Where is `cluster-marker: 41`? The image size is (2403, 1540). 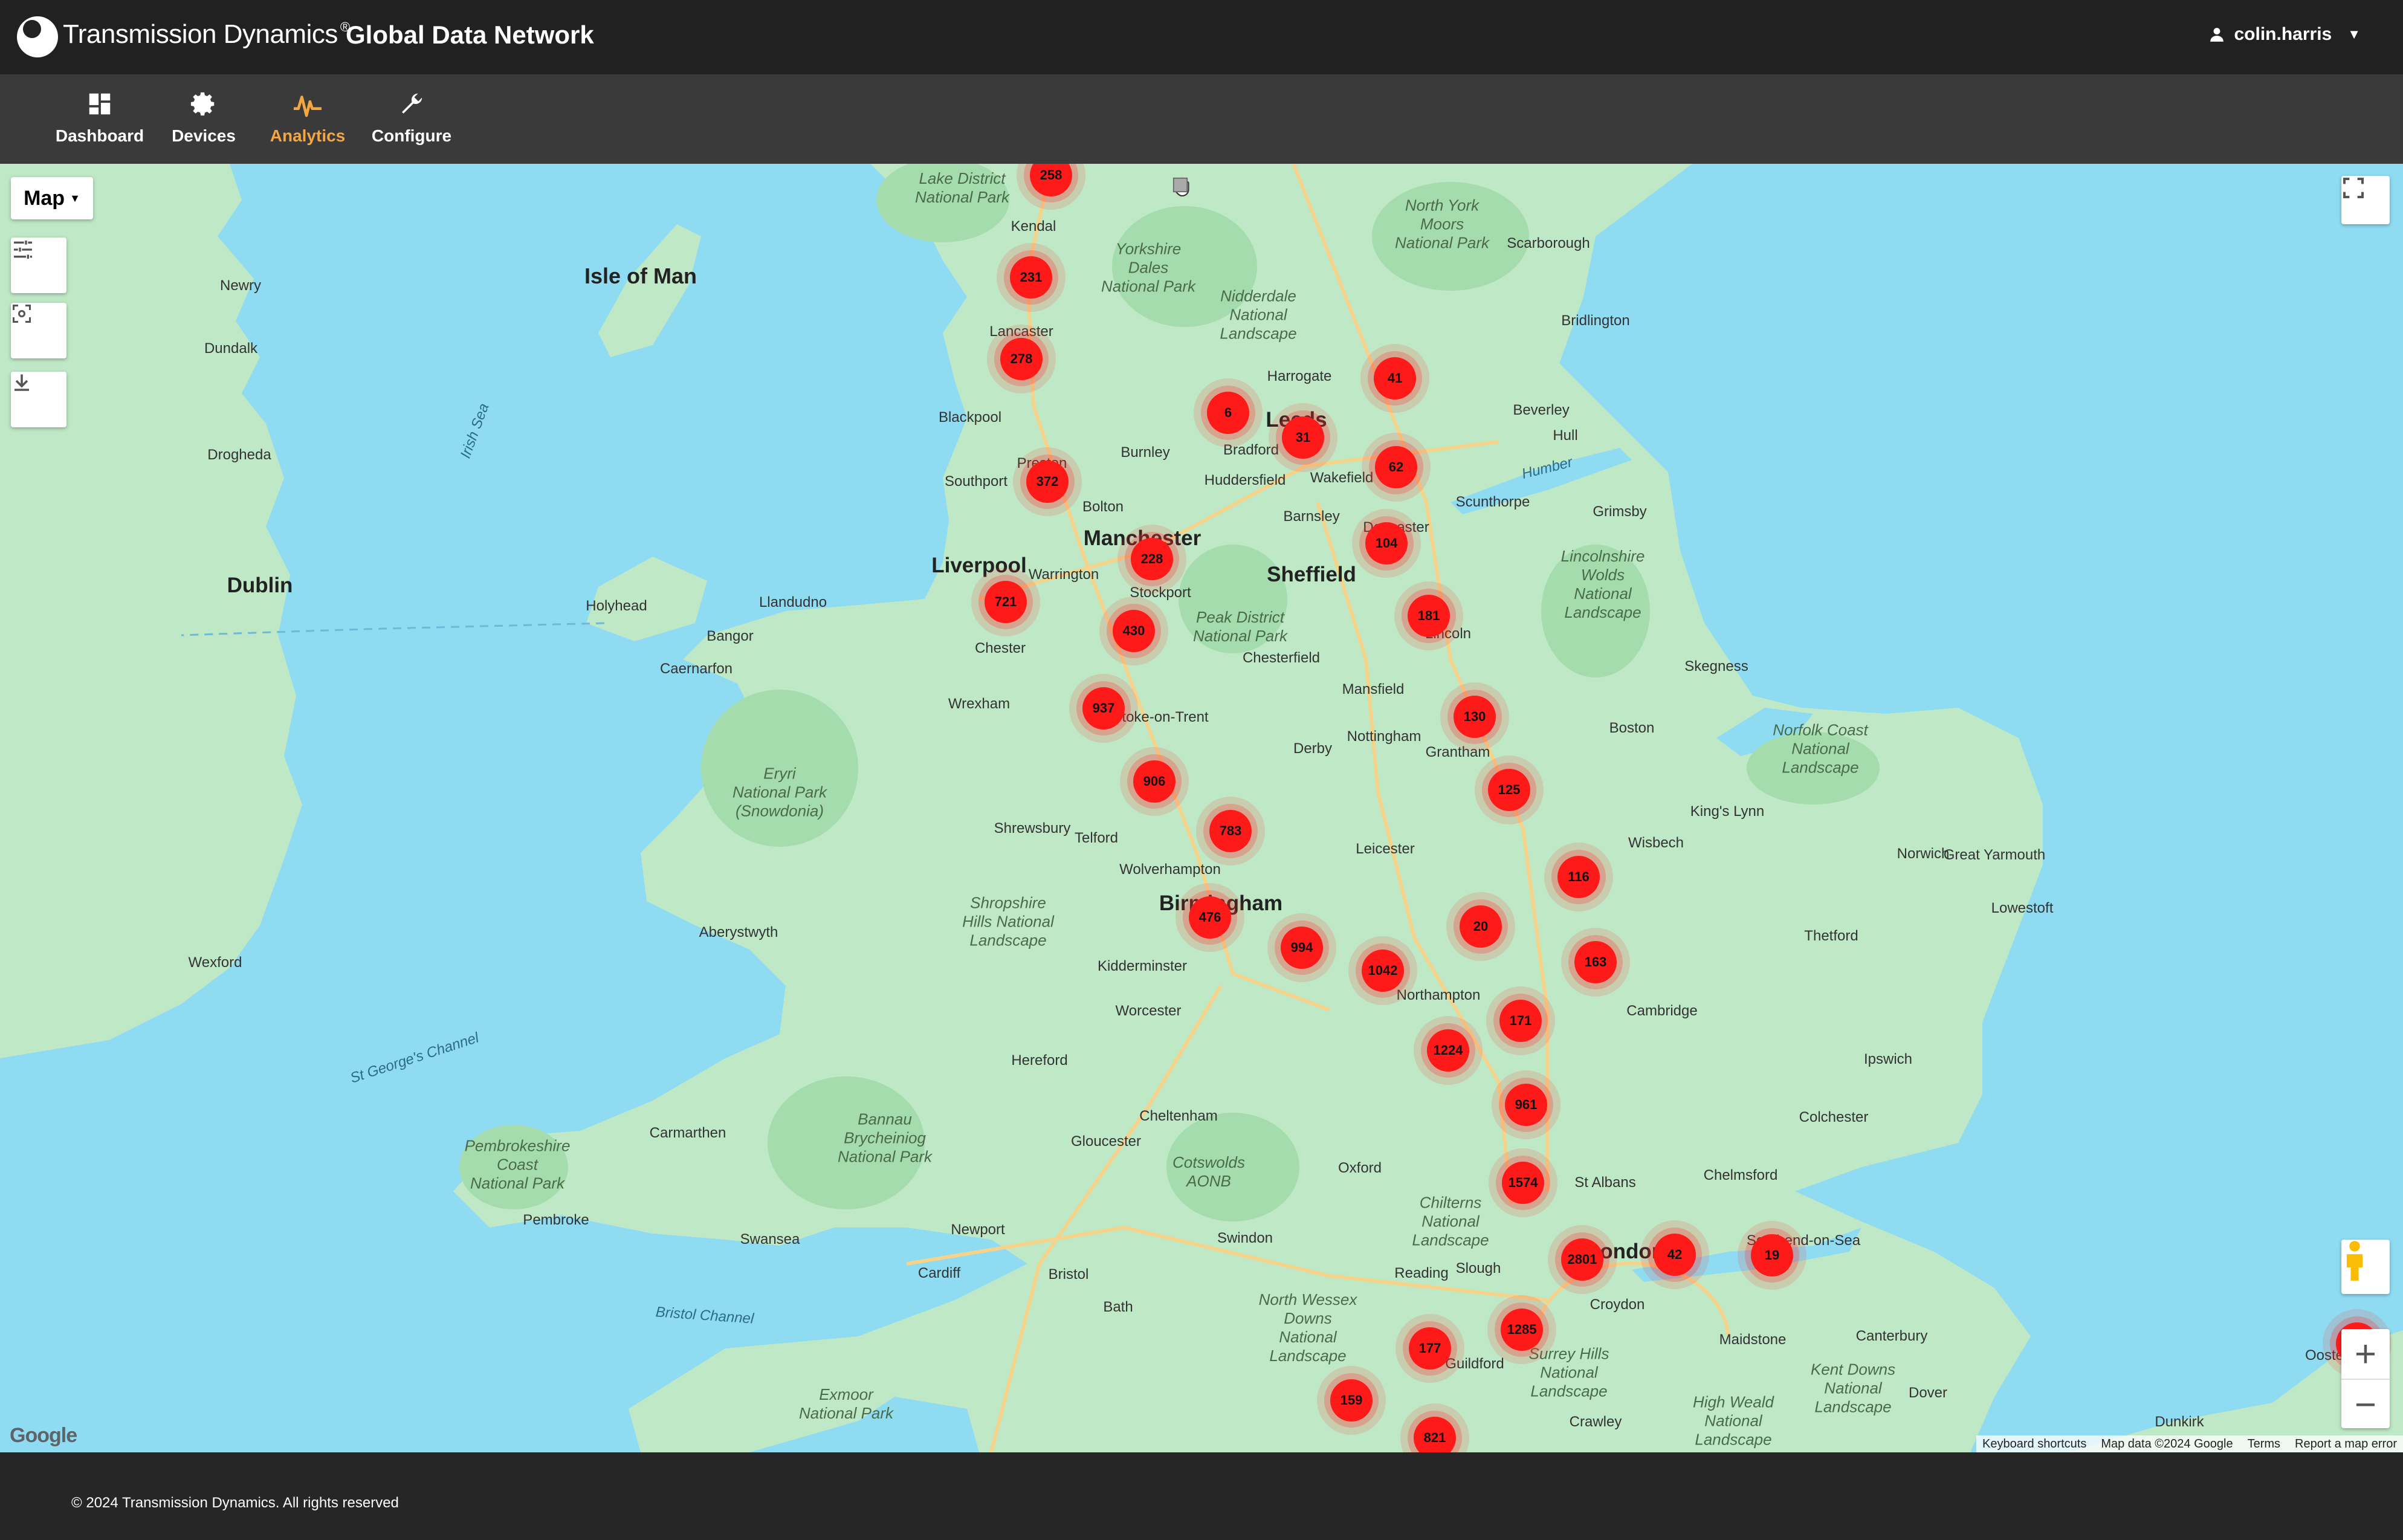
cluster-marker: 41 is located at coordinates (1395, 378).